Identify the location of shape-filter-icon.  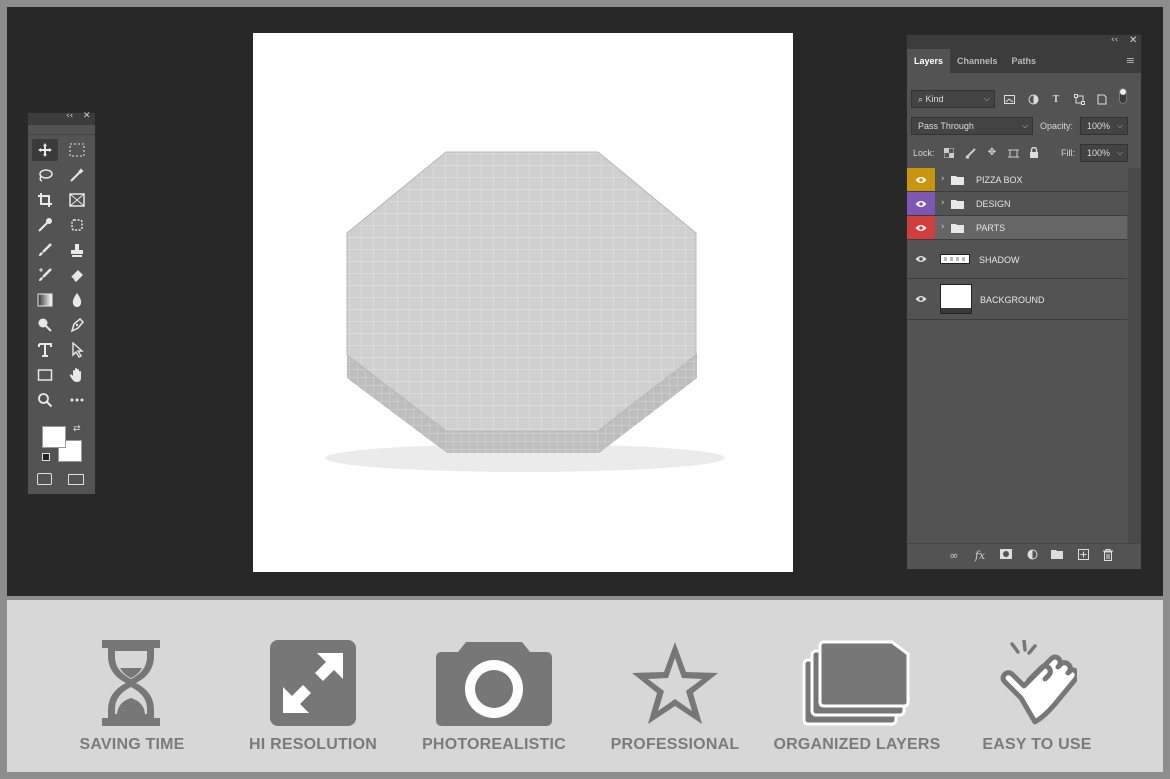
(1079, 99).